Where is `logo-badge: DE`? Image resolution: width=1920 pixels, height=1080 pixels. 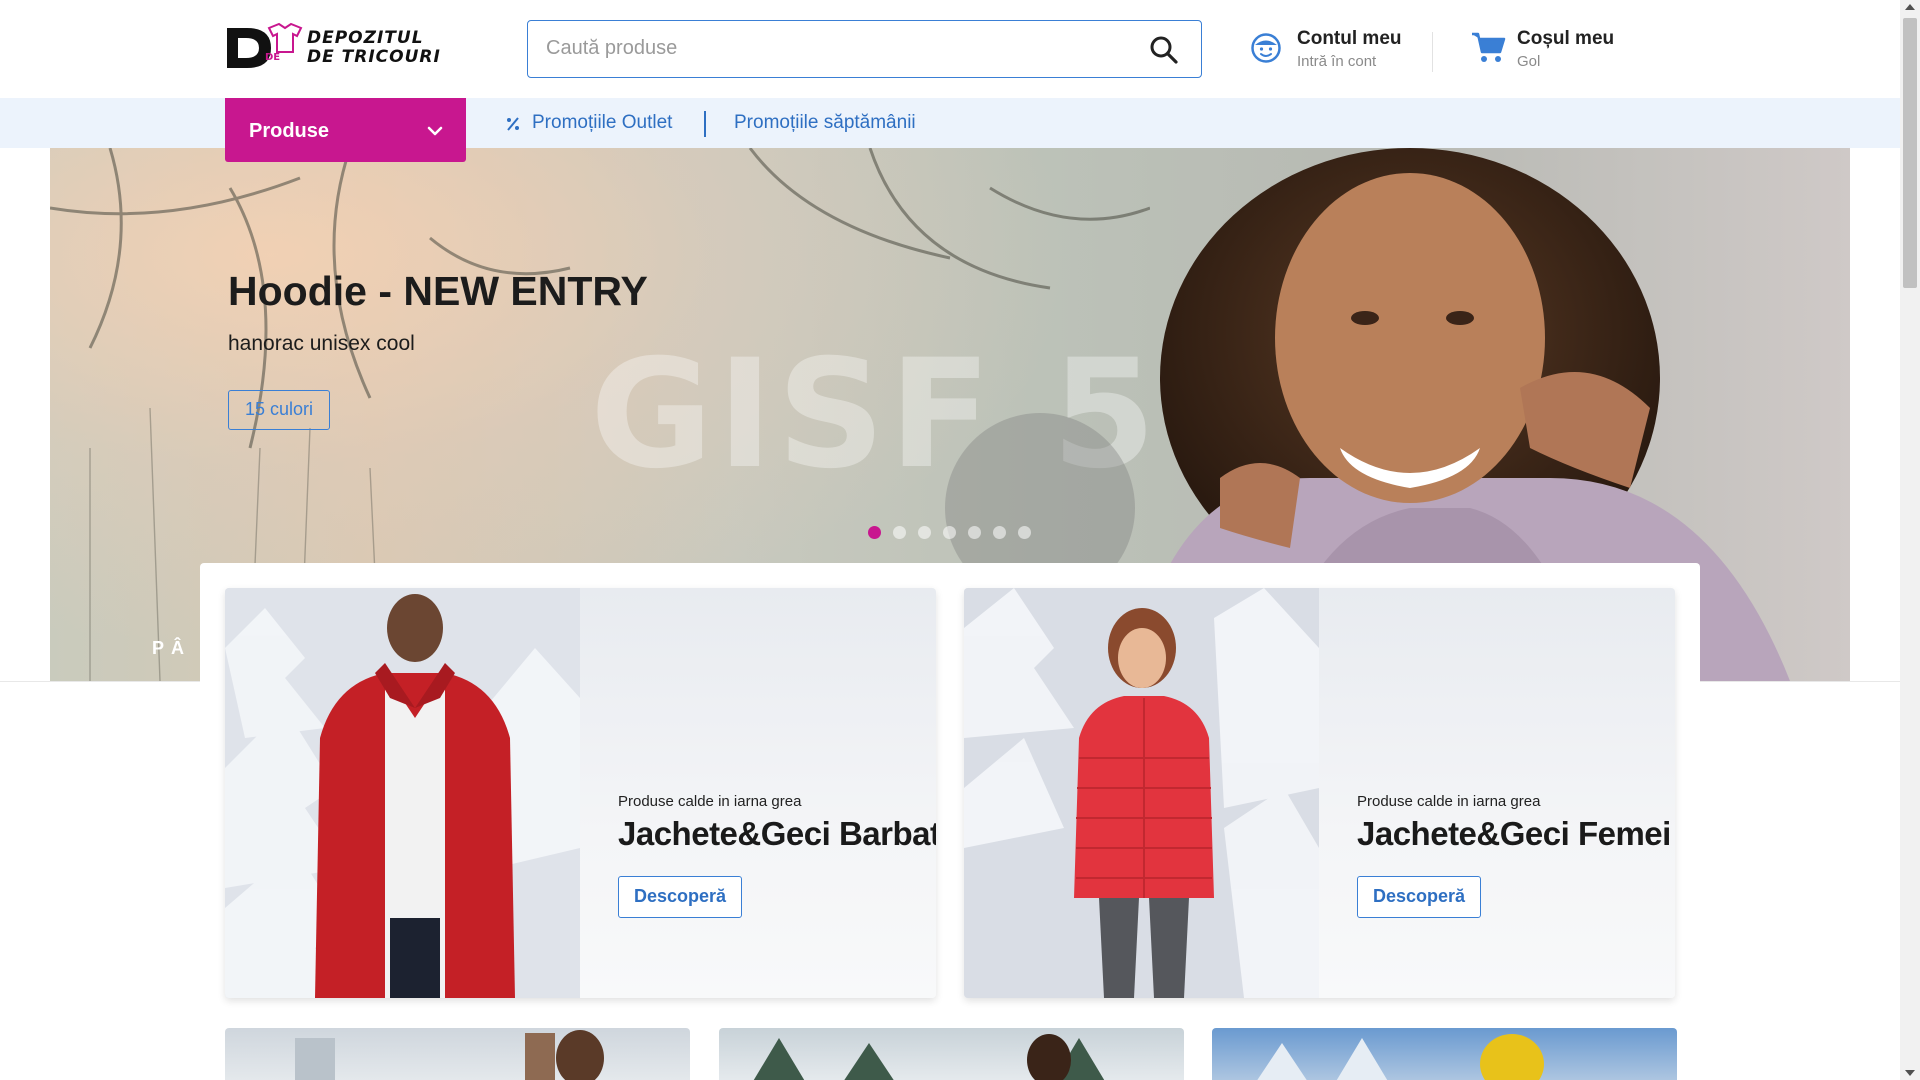
logo-badge: DE is located at coordinates (273, 57).